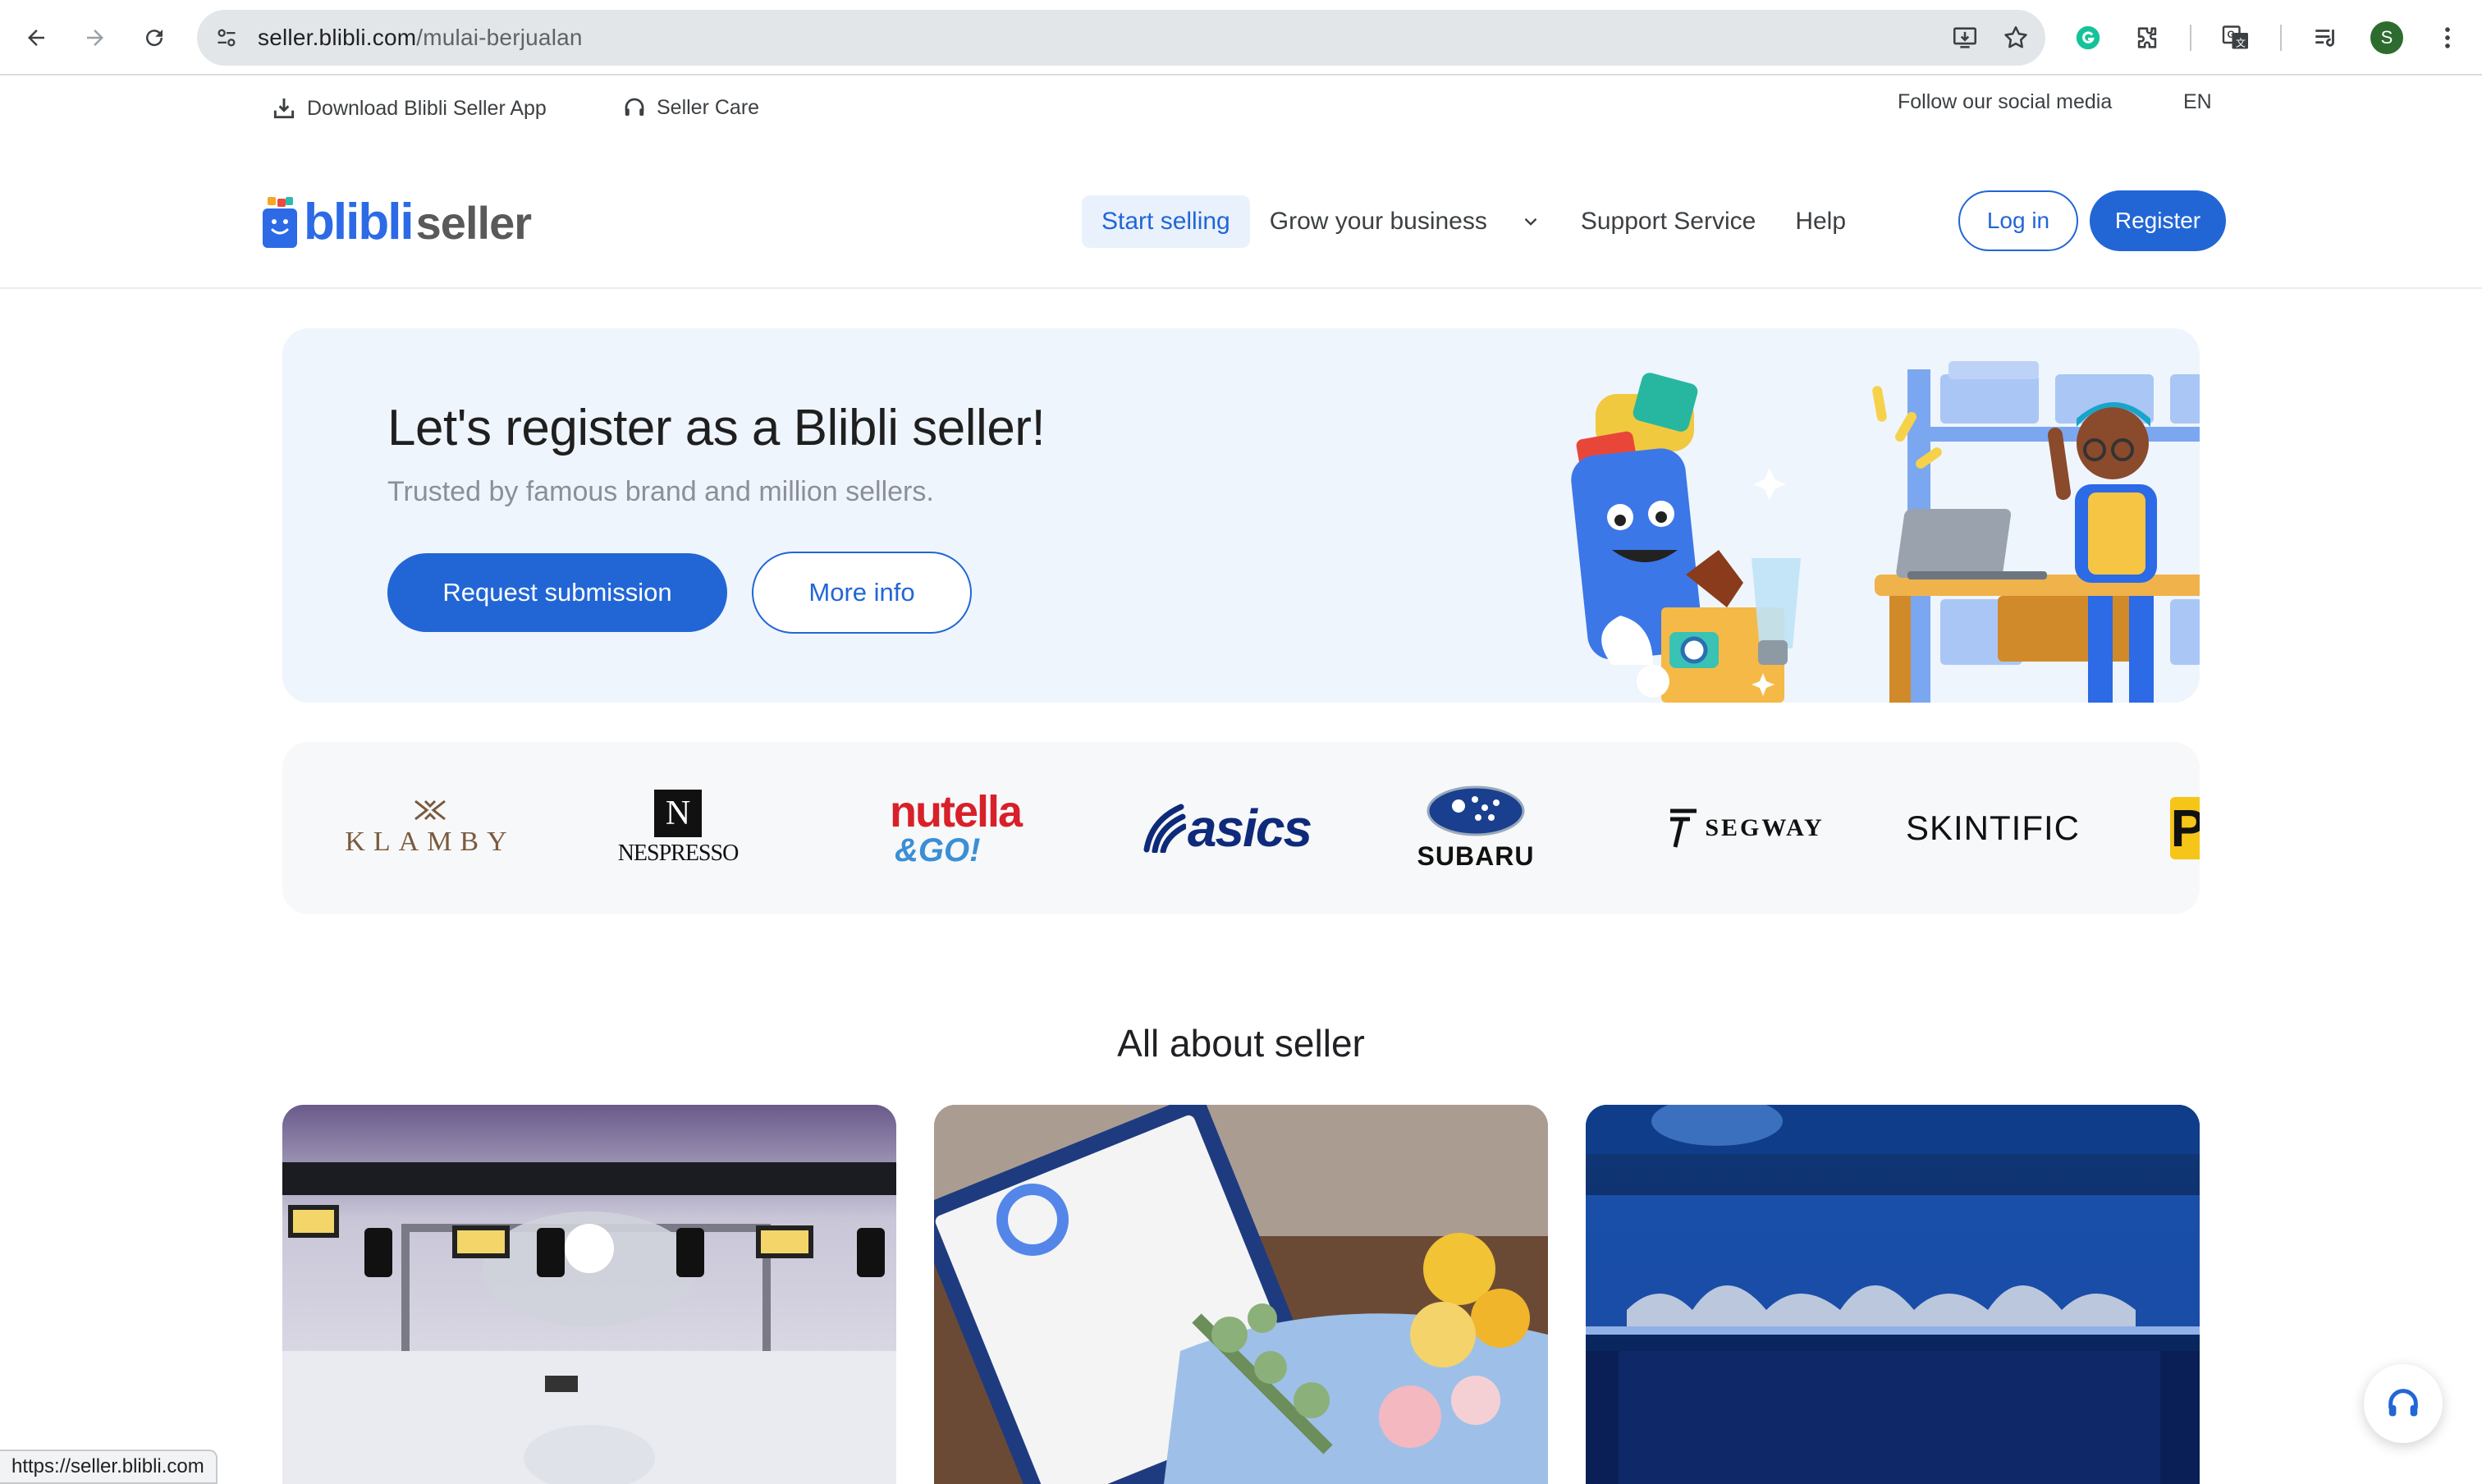 Image resolution: width=2482 pixels, height=1484 pixels. I want to click on url-text: seller.blibli.com/mulai-berjualan, so click(420, 38).